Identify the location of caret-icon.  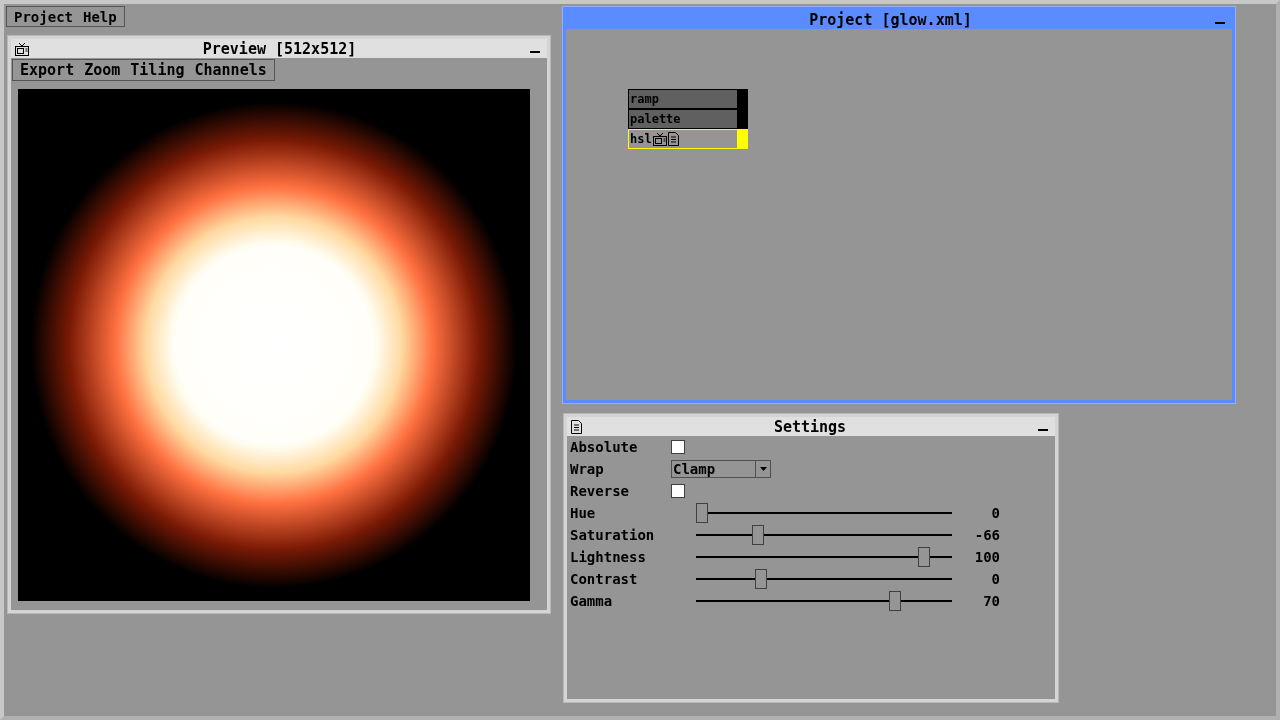
(763, 469).